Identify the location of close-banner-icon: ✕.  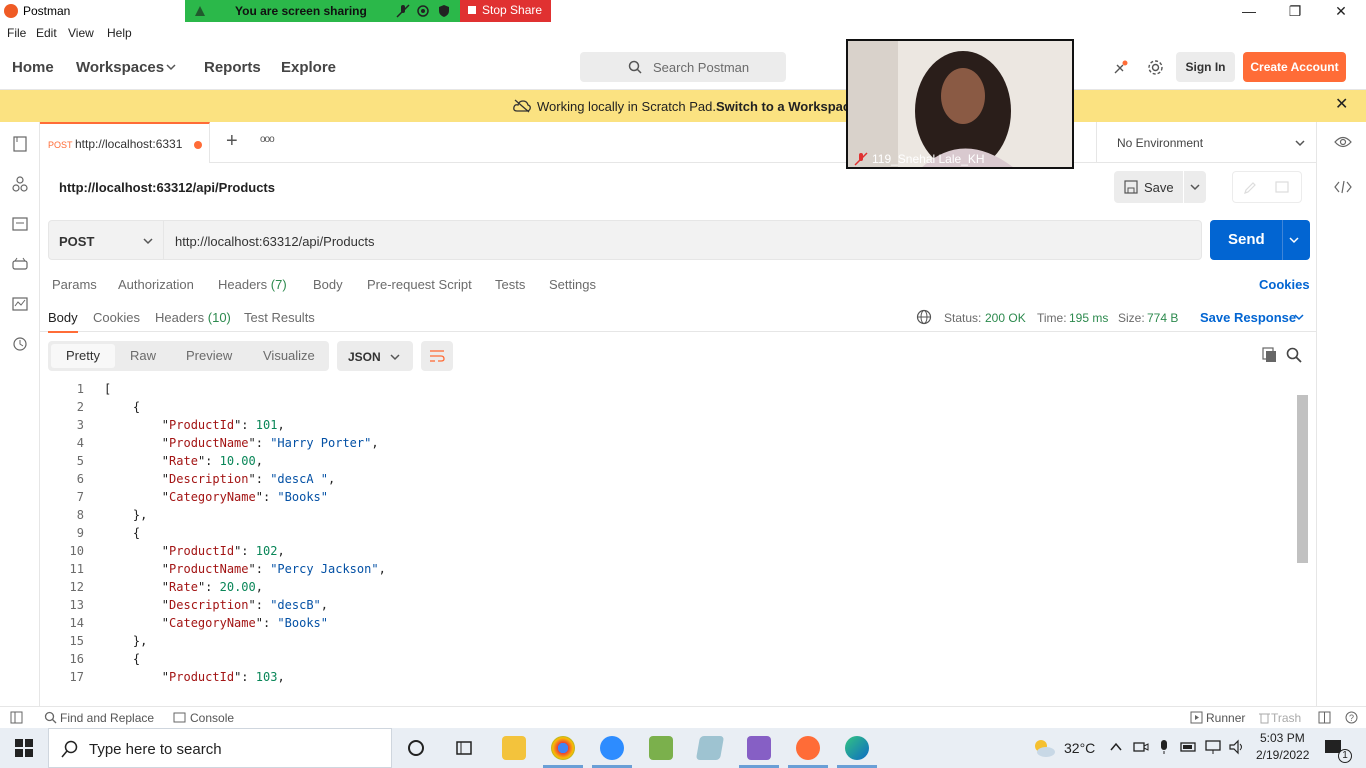
(1342, 105).